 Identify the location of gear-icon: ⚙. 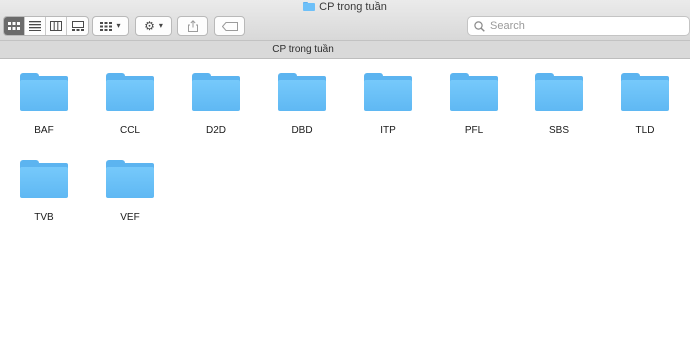
(149, 26).